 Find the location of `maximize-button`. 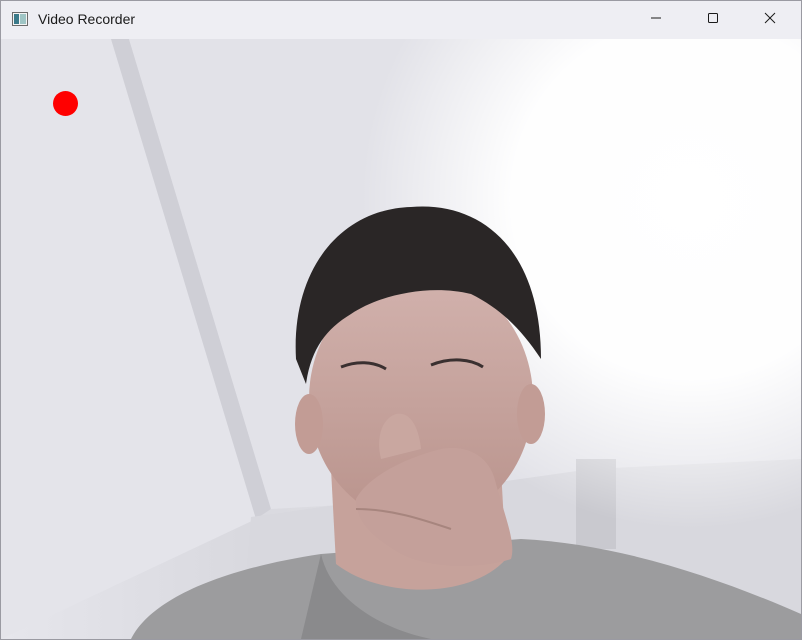

maximize-button is located at coordinates (713, 20).